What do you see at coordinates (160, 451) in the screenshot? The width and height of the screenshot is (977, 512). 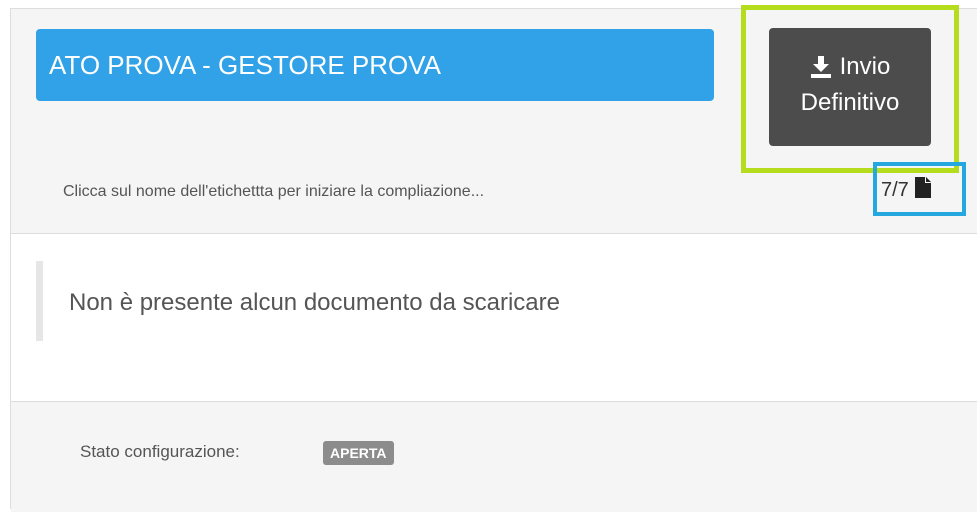 I see `status-label: Stato configurazione:` at bounding box center [160, 451].